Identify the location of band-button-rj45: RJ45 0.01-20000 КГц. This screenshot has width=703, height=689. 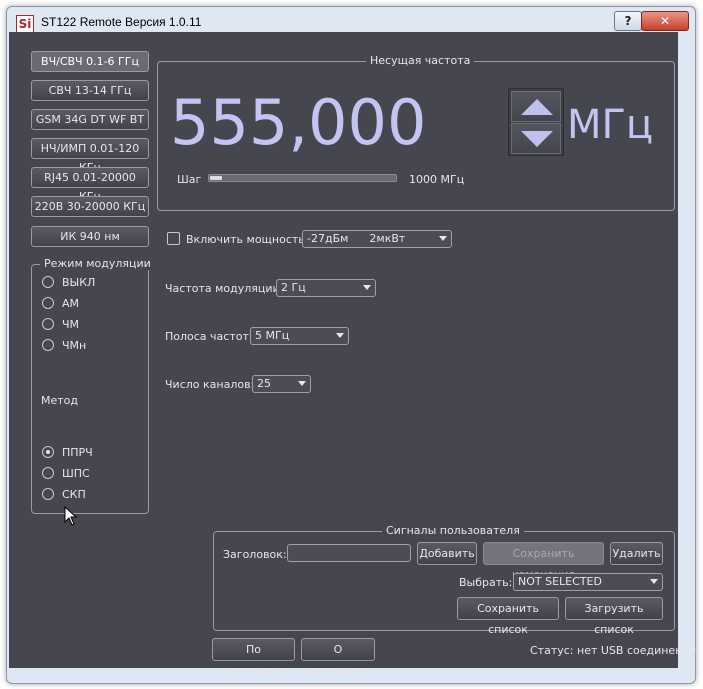
(90, 185).